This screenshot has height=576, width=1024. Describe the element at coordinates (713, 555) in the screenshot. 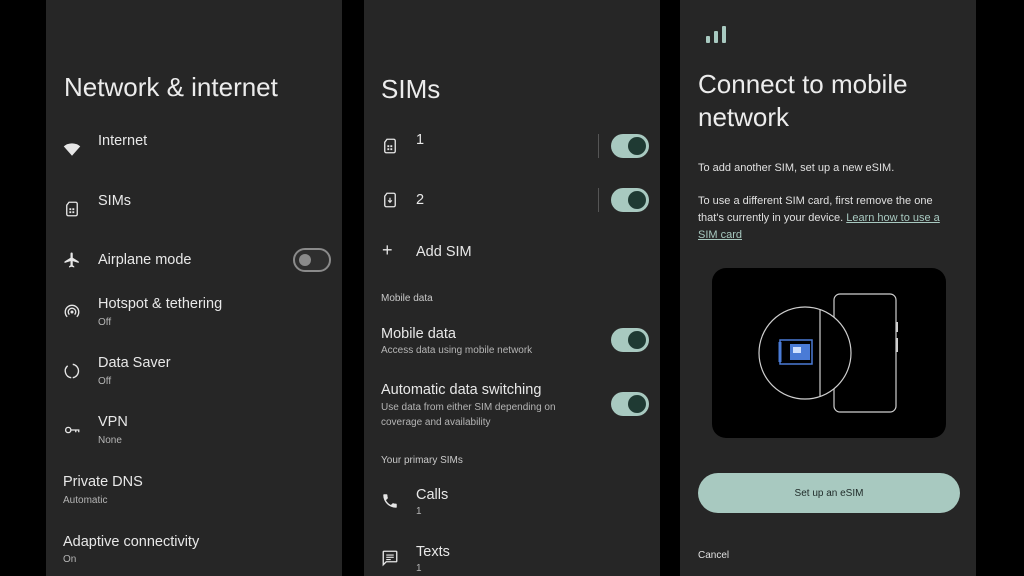

I see `cancel-button: Cancel` at that location.